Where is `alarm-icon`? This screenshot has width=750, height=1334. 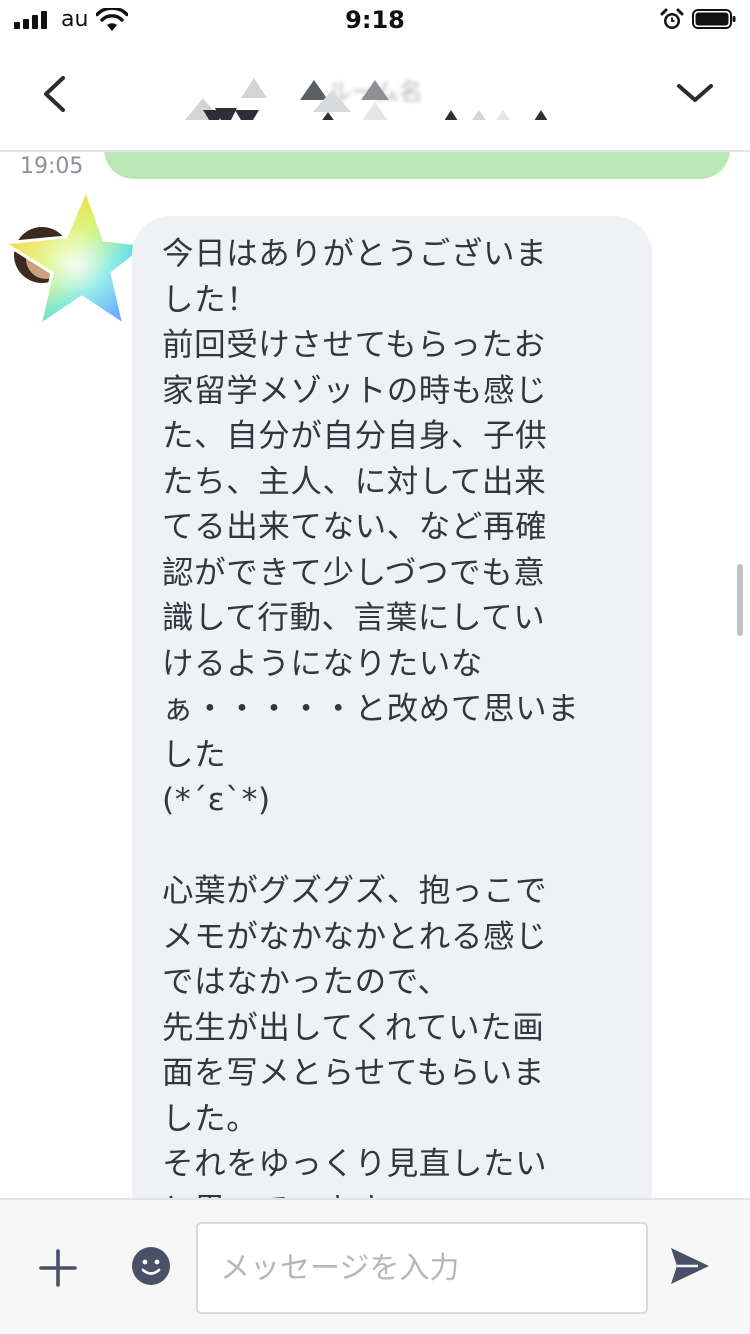
alarm-icon is located at coordinates (672, 18).